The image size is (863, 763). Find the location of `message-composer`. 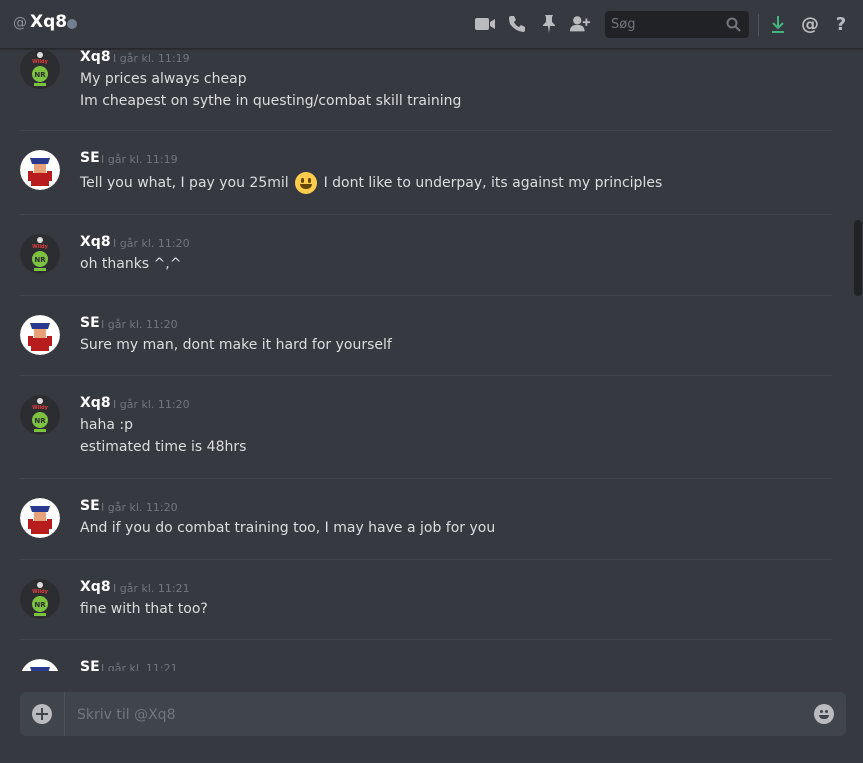

message-composer is located at coordinates (433, 715).